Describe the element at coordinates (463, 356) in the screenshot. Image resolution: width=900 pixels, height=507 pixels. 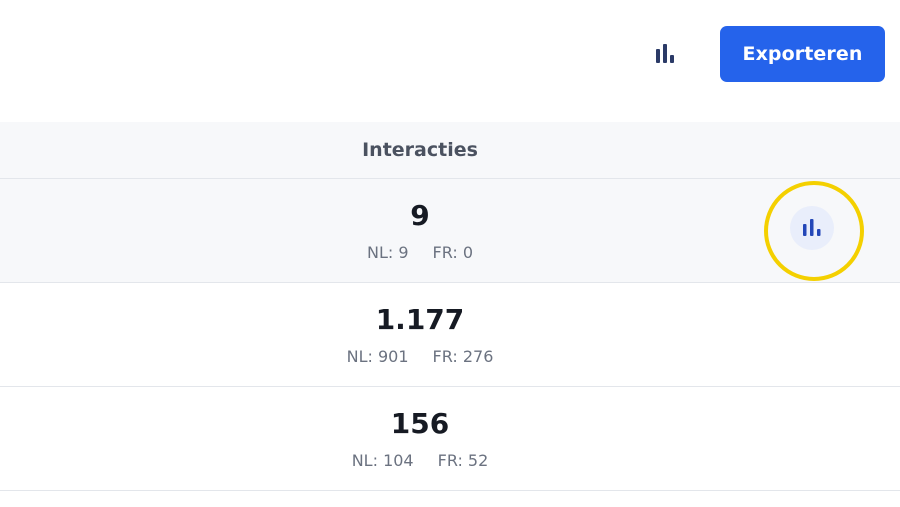
I see `fr-count: FR: 276` at that location.